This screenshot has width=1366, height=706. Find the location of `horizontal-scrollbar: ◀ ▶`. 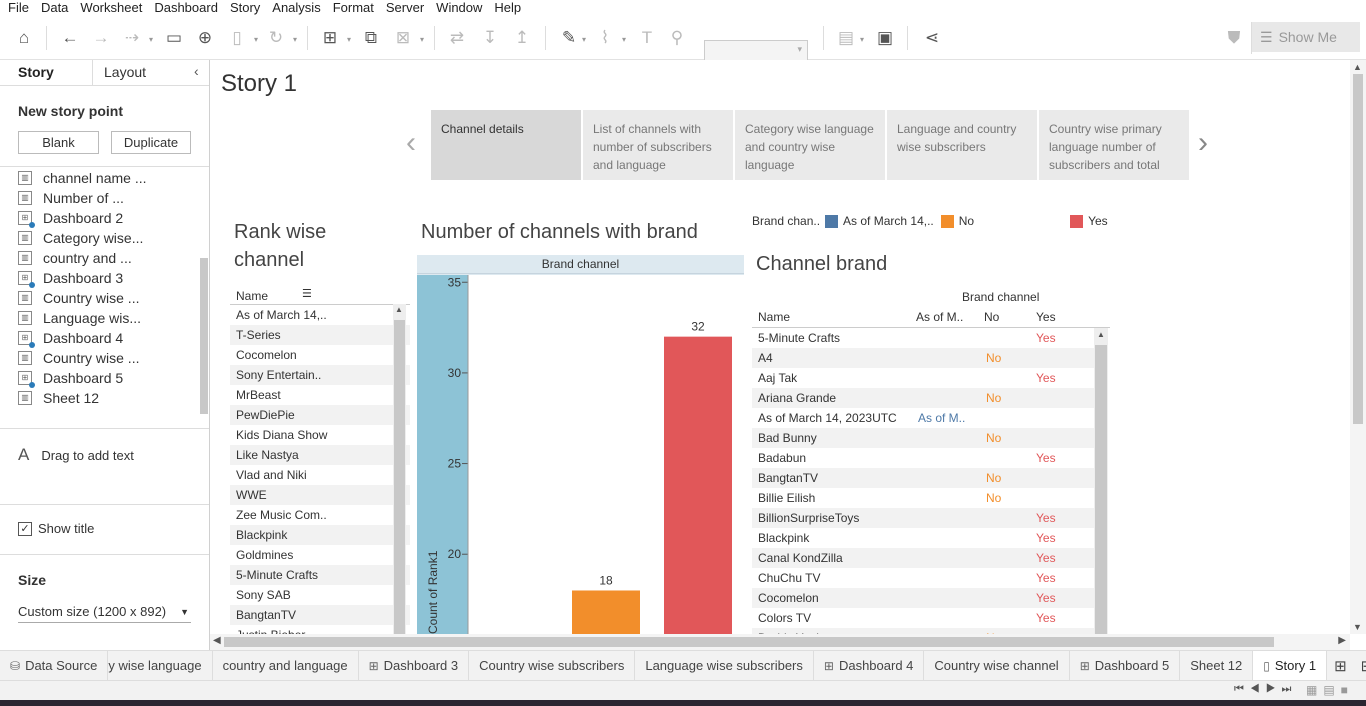

horizontal-scrollbar: ◀ ▶ is located at coordinates (780, 642).